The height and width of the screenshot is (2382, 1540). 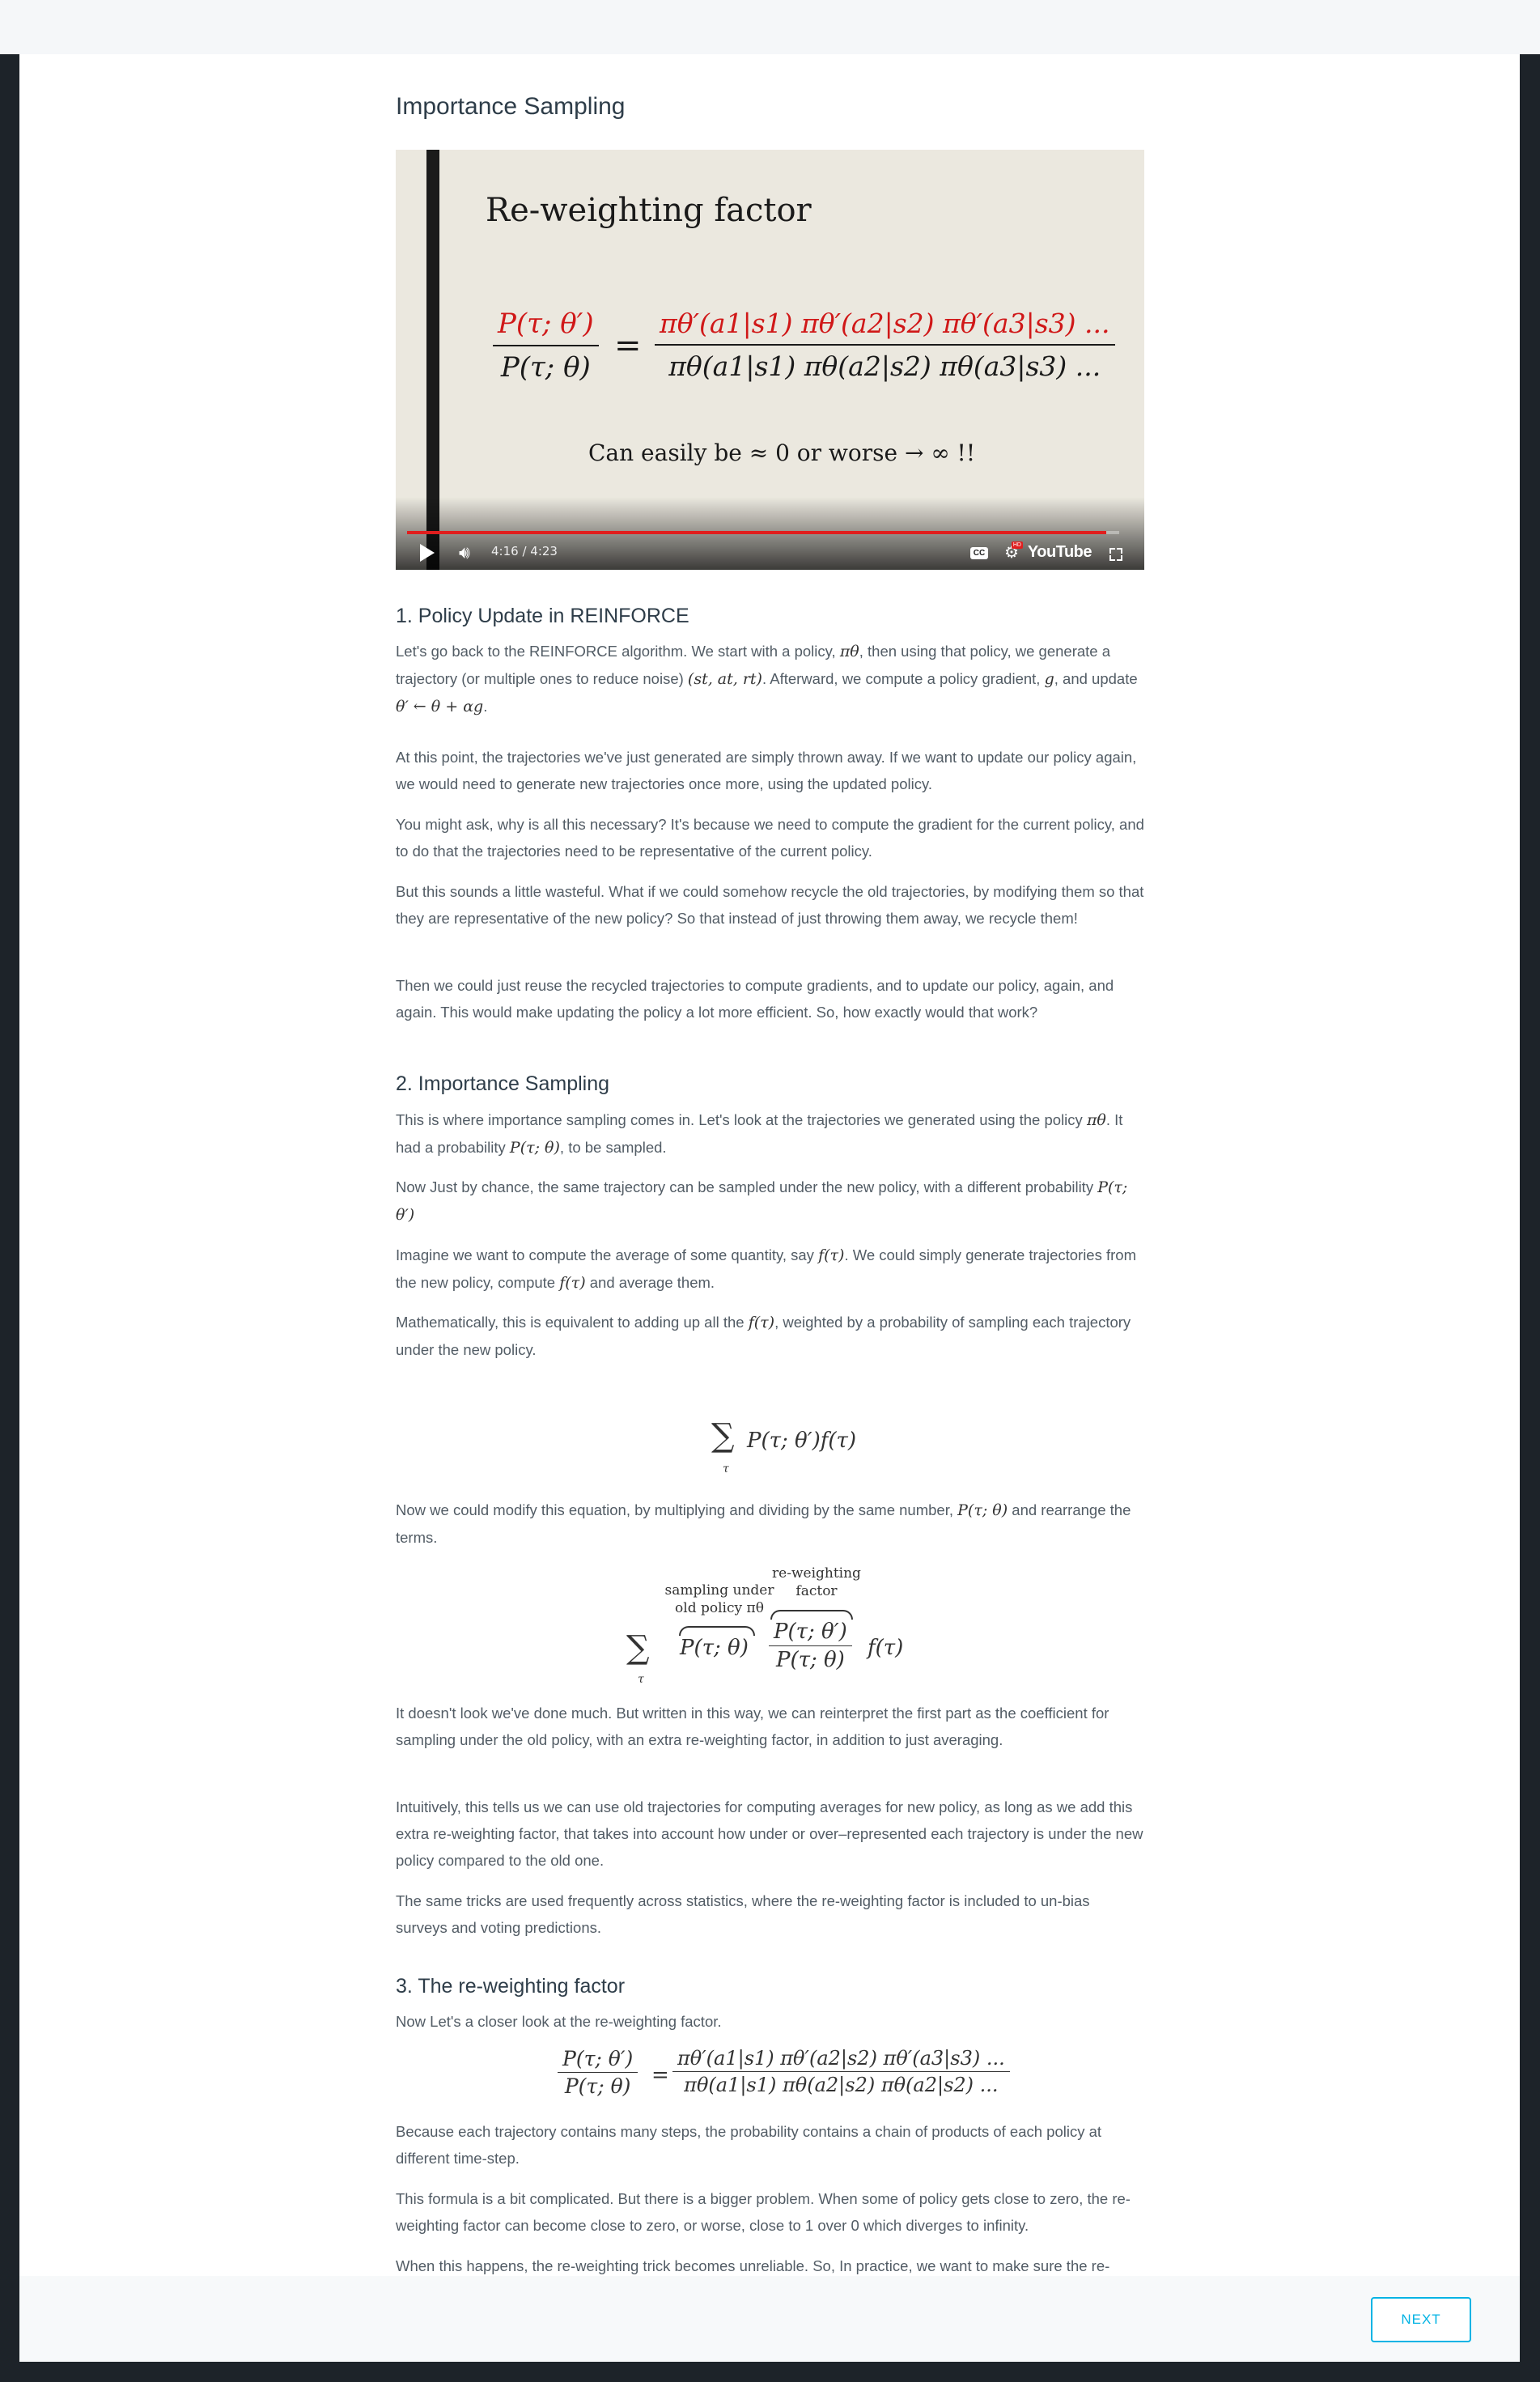 I want to click on label-reweighting-factor: re-weighting factor, so click(x=816, y=1582).